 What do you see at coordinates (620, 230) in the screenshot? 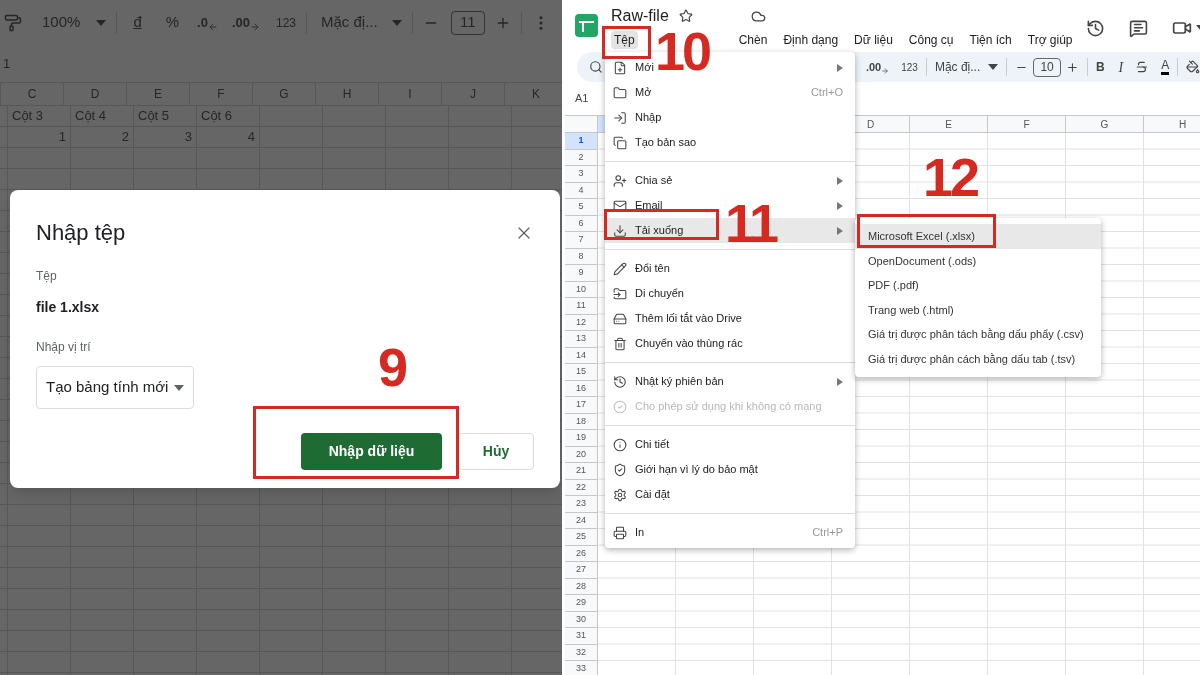
I see `download-icon` at bounding box center [620, 230].